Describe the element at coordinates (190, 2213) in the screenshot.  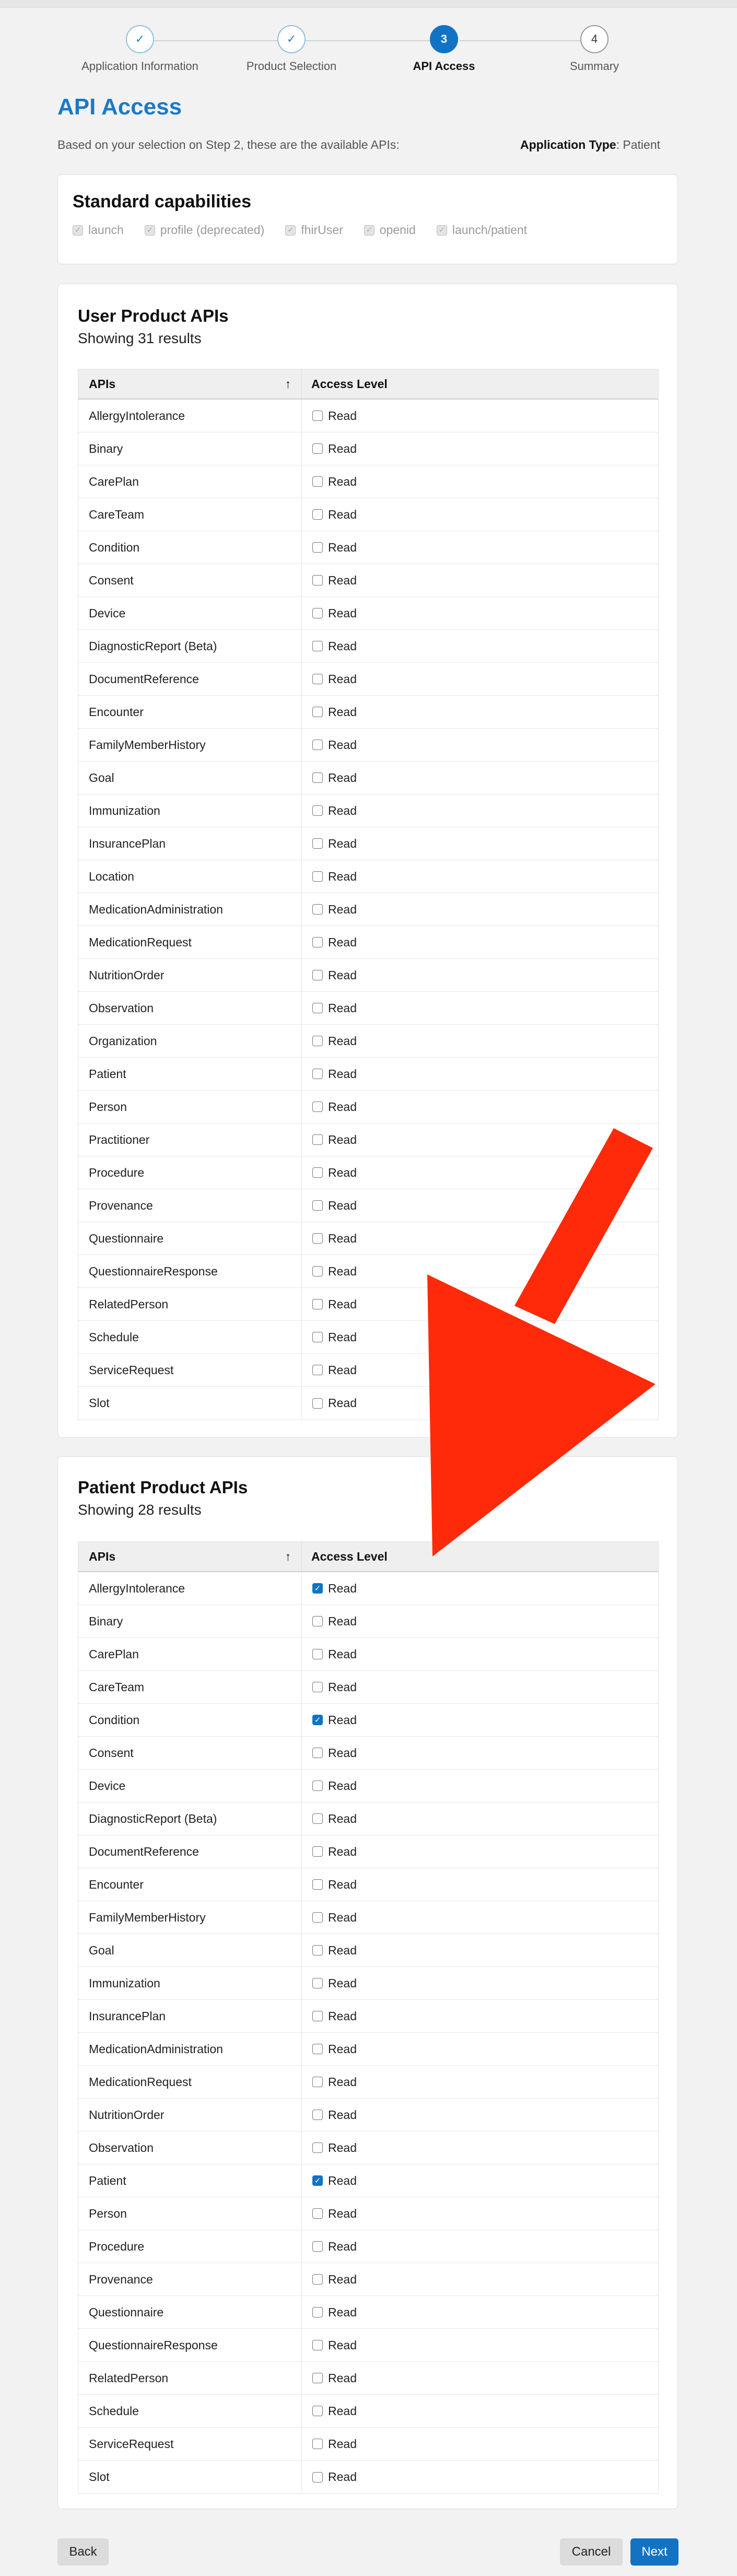
I see `api-name: Person` at that location.